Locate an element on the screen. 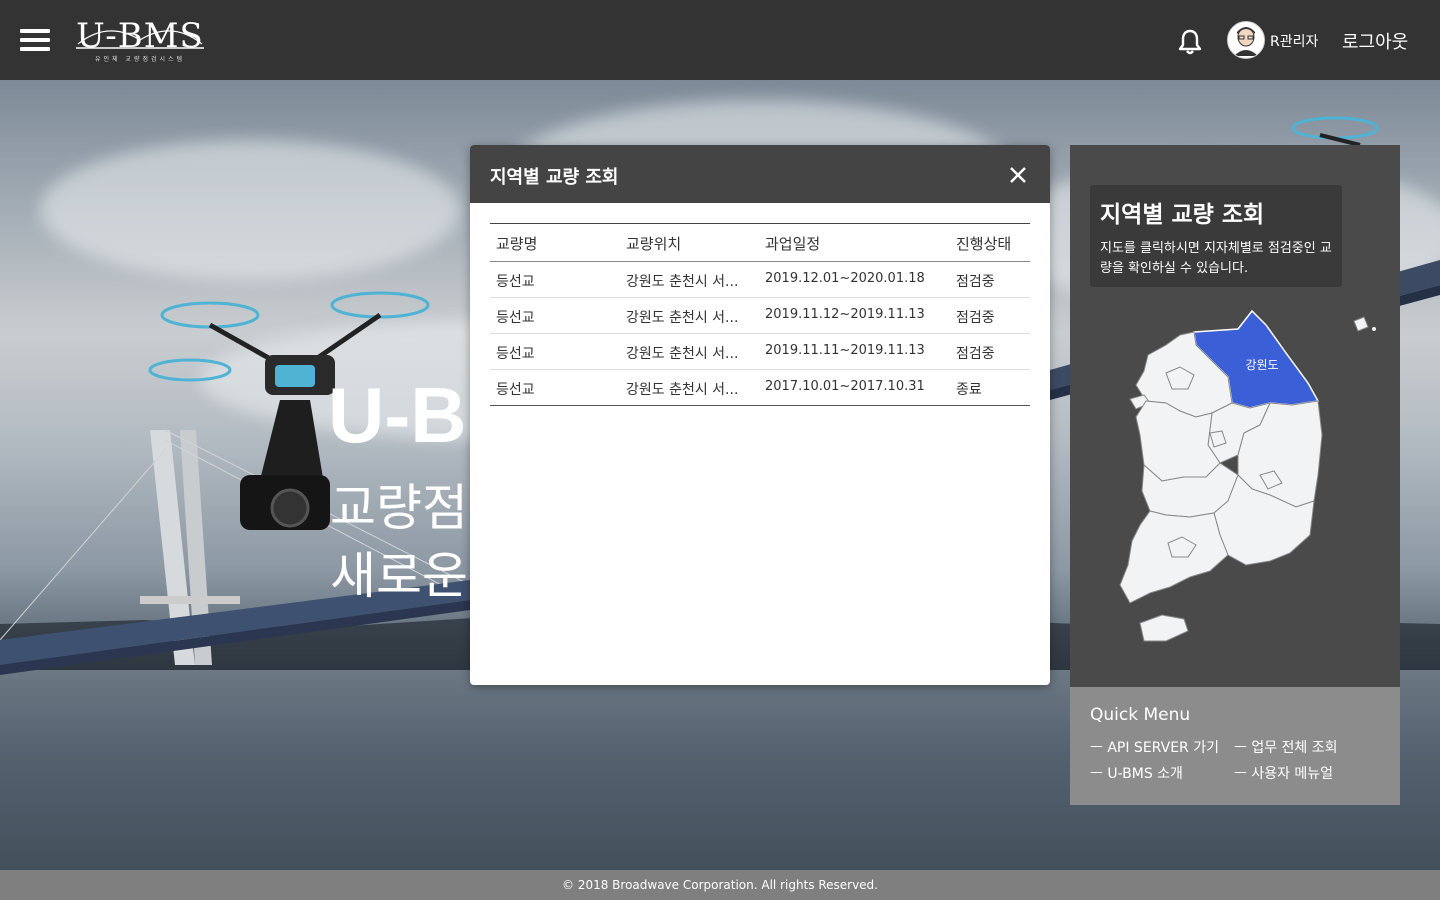 The image size is (1440, 900). column-header-status: 진행상태 is located at coordinates (984, 244).